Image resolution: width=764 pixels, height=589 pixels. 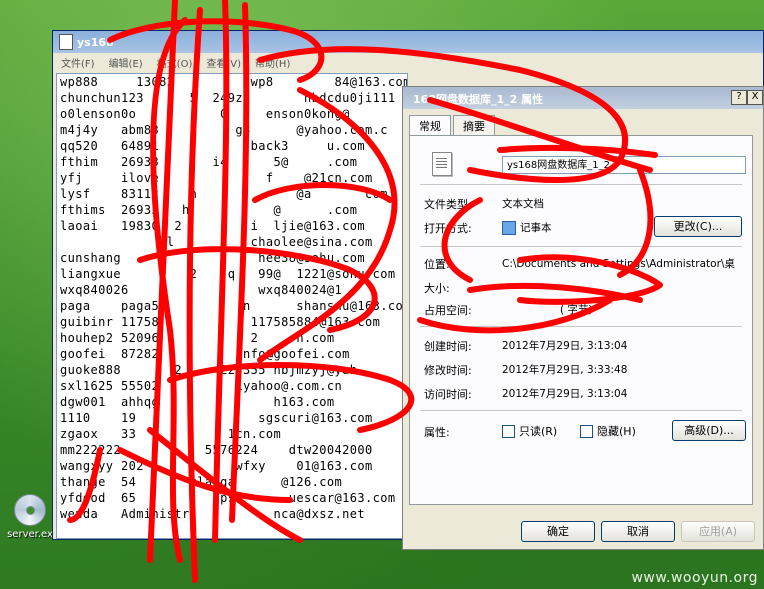 What do you see at coordinates (209, 370) in the screenshot?
I see `notepad-line: guoke888 2 223355 hbjmzyj@yah` at bounding box center [209, 370].